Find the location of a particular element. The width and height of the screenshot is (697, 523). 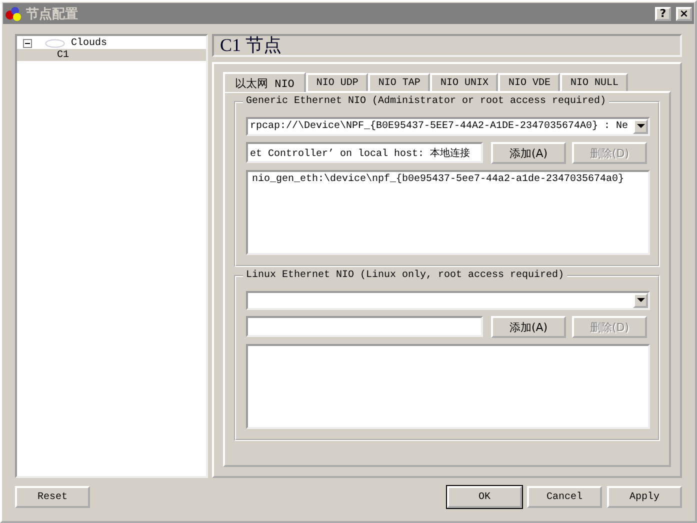

tab: NIO VDE is located at coordinates (529, 82).